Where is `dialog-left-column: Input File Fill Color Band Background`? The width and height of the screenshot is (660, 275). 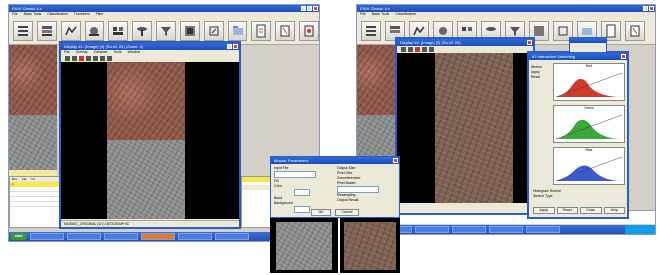
dialog-left-column: Input File Fill Color Band Background is located at coordinates (303, 189).